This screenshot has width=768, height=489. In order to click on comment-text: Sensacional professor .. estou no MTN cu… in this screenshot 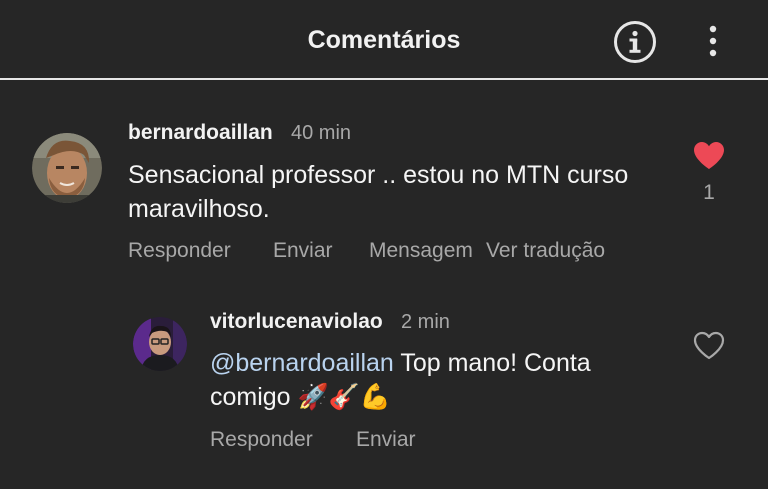, I will do `click(378, 192)`.